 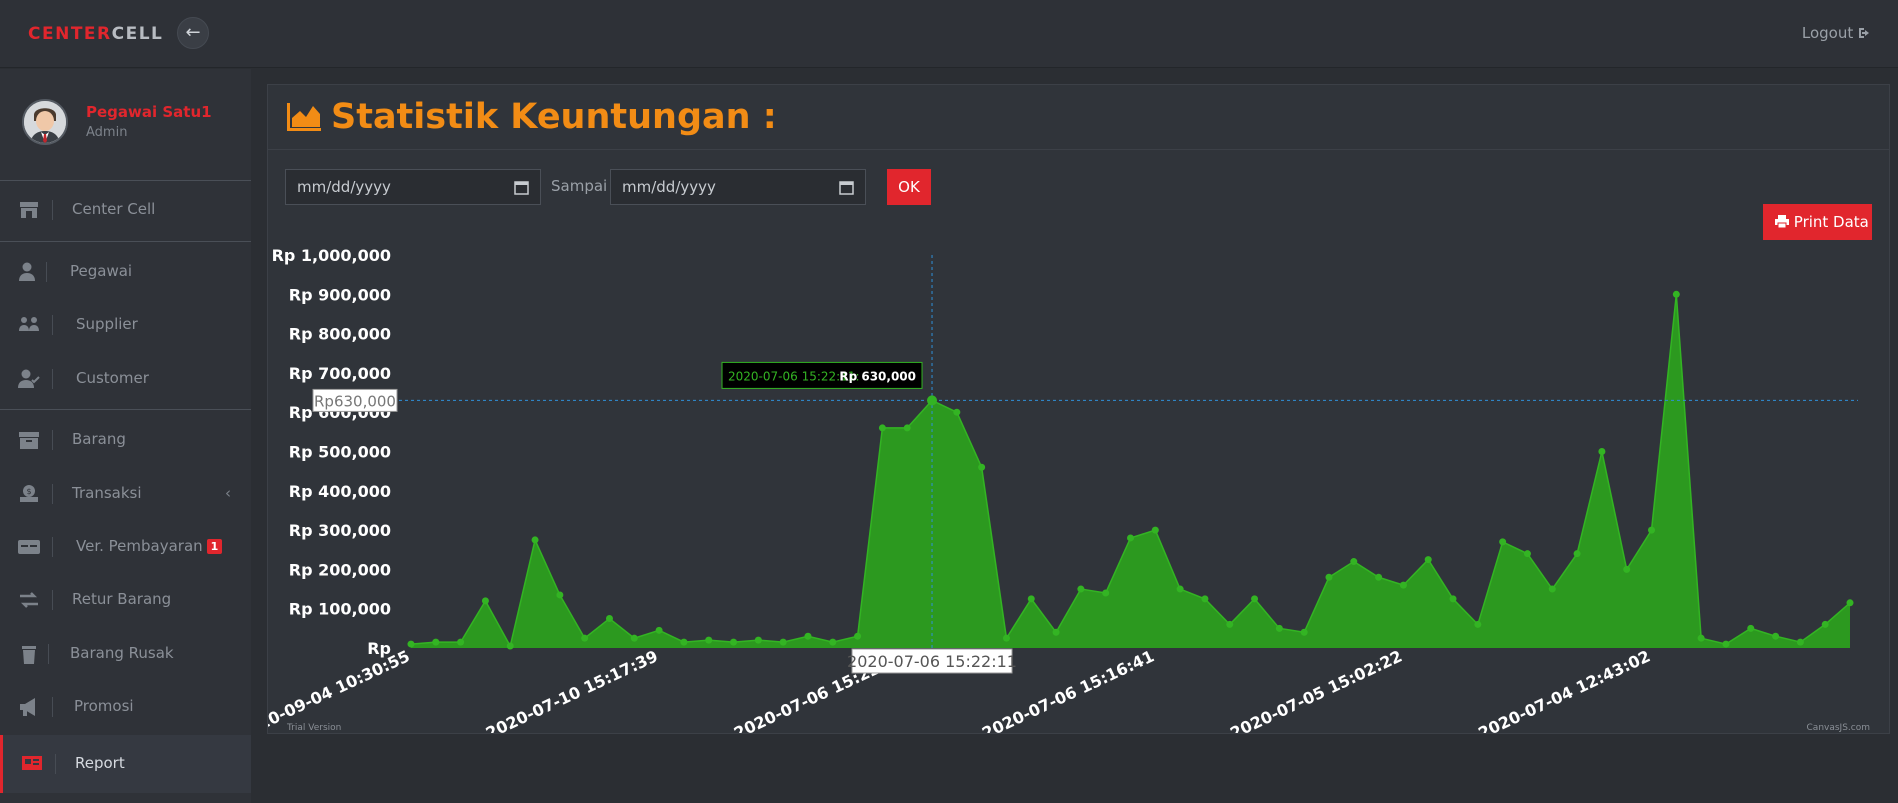 What do you see at coordinates (29, 324) in the screenshot?
I see `users-icon` at bounding box center [29, 324].